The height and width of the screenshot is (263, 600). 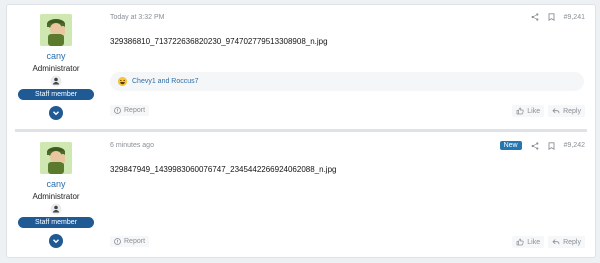 I want to click on post-divider, so click(x=301, y=130).